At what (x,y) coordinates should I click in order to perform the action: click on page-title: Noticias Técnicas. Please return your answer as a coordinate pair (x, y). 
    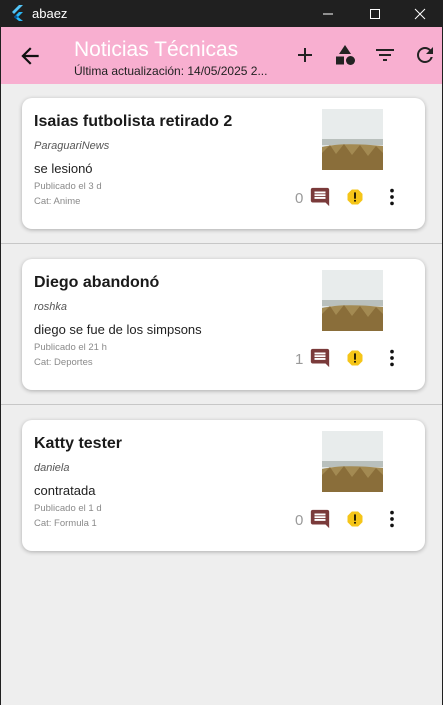
    Looking at the image, I should click on (156, 49).